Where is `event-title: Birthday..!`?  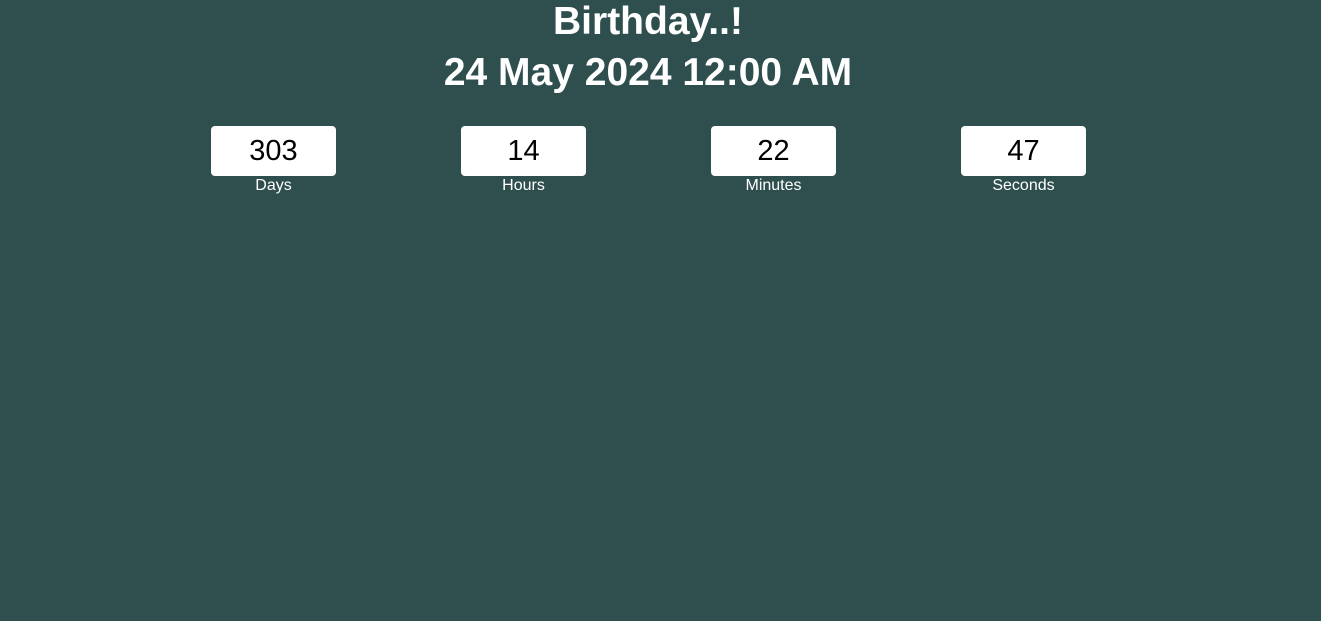 event-title: Birthday..! is located at coordinates (648, 21).